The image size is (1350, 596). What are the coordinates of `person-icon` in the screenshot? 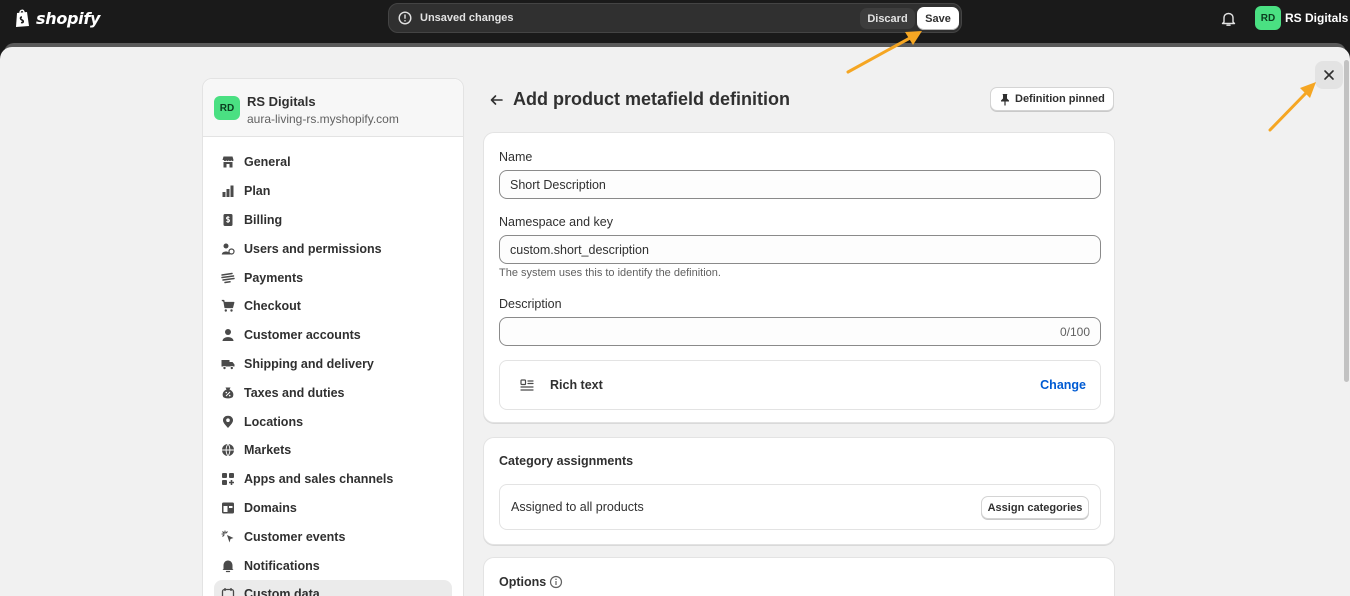 It's located at (228, 335).